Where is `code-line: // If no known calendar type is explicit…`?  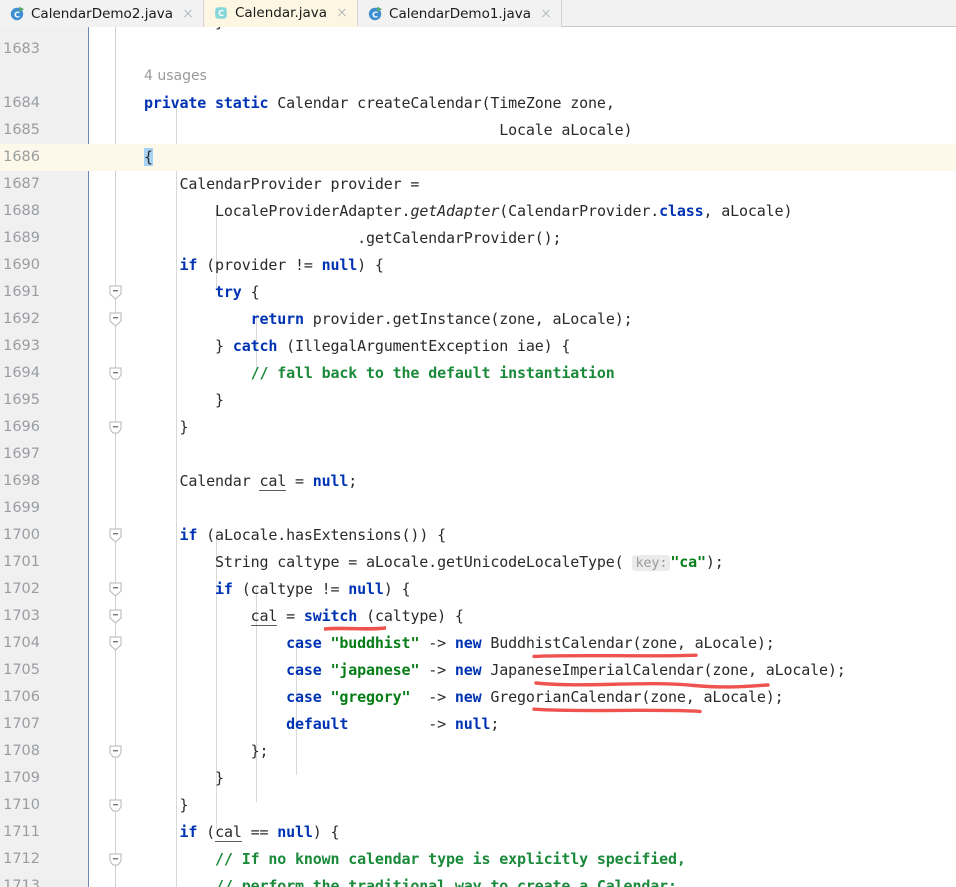
code-line: // If no known calendar type is explicit… is located at coordinates (450, 859).